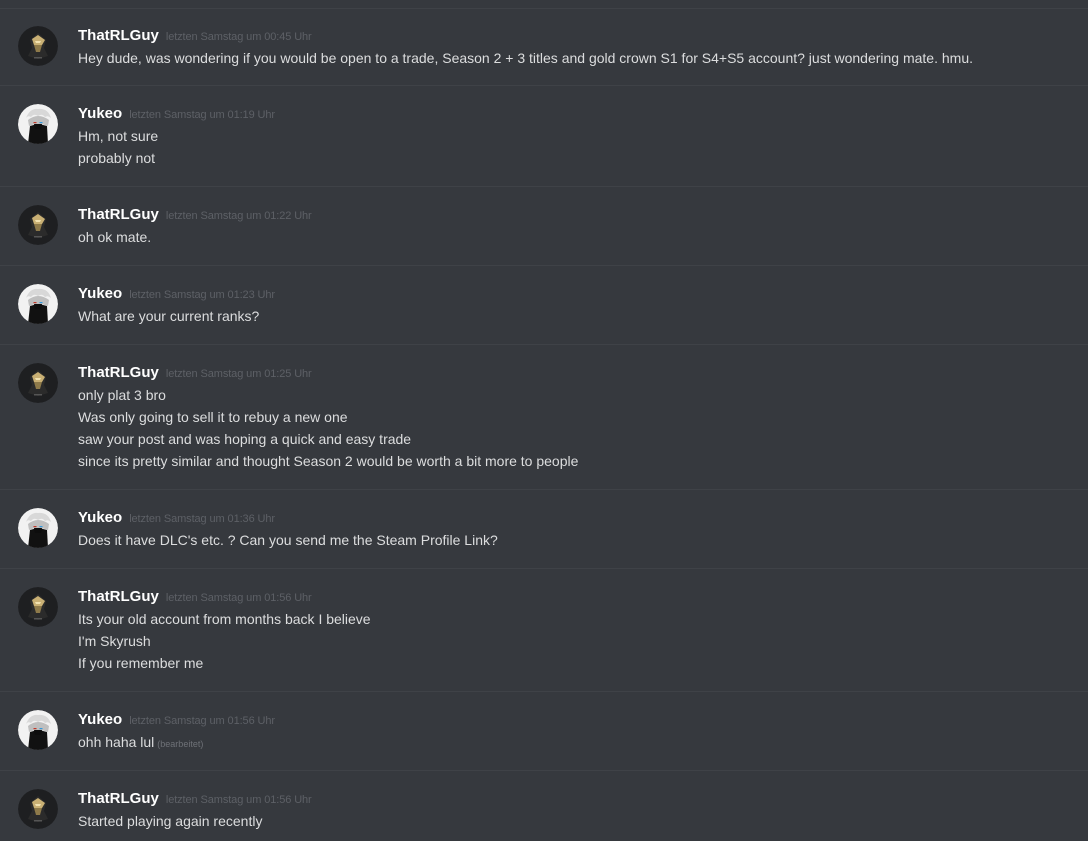 This screenshot has width=1088, height=841. I want to click on message-header: ThatRLGuy letzten Samstag um 01:25 Uhr, so click(195, 373).